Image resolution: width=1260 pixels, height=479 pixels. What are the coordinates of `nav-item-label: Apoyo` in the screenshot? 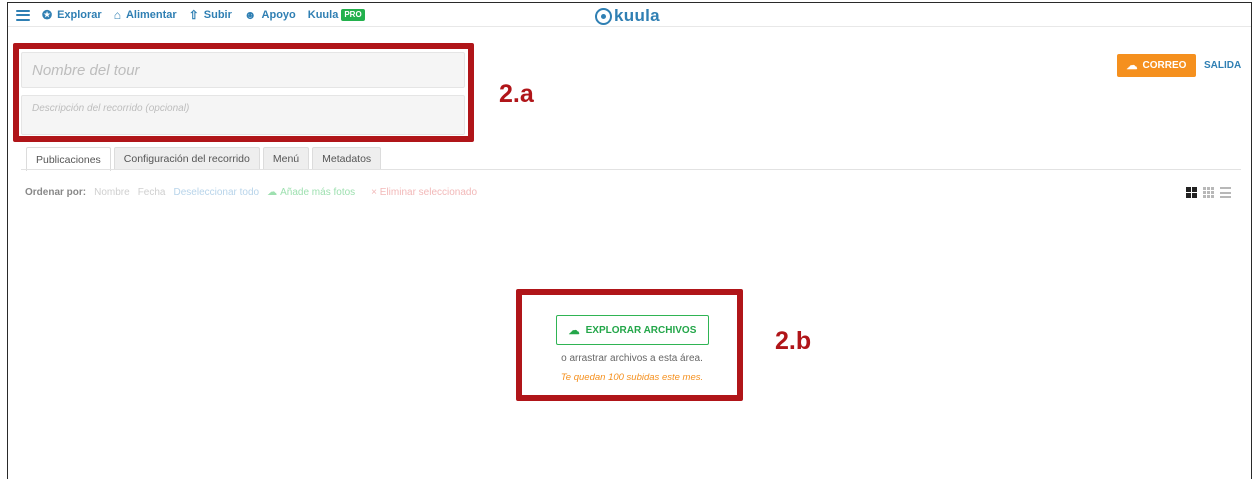 It's located at (278, 15).